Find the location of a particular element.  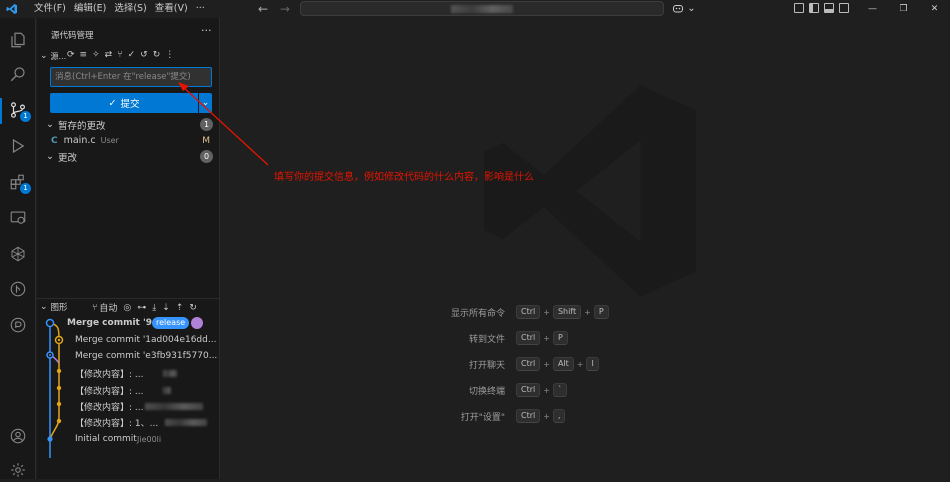

graph-commit-row: Merge commit '9... release is located at coordinates (128, 324).